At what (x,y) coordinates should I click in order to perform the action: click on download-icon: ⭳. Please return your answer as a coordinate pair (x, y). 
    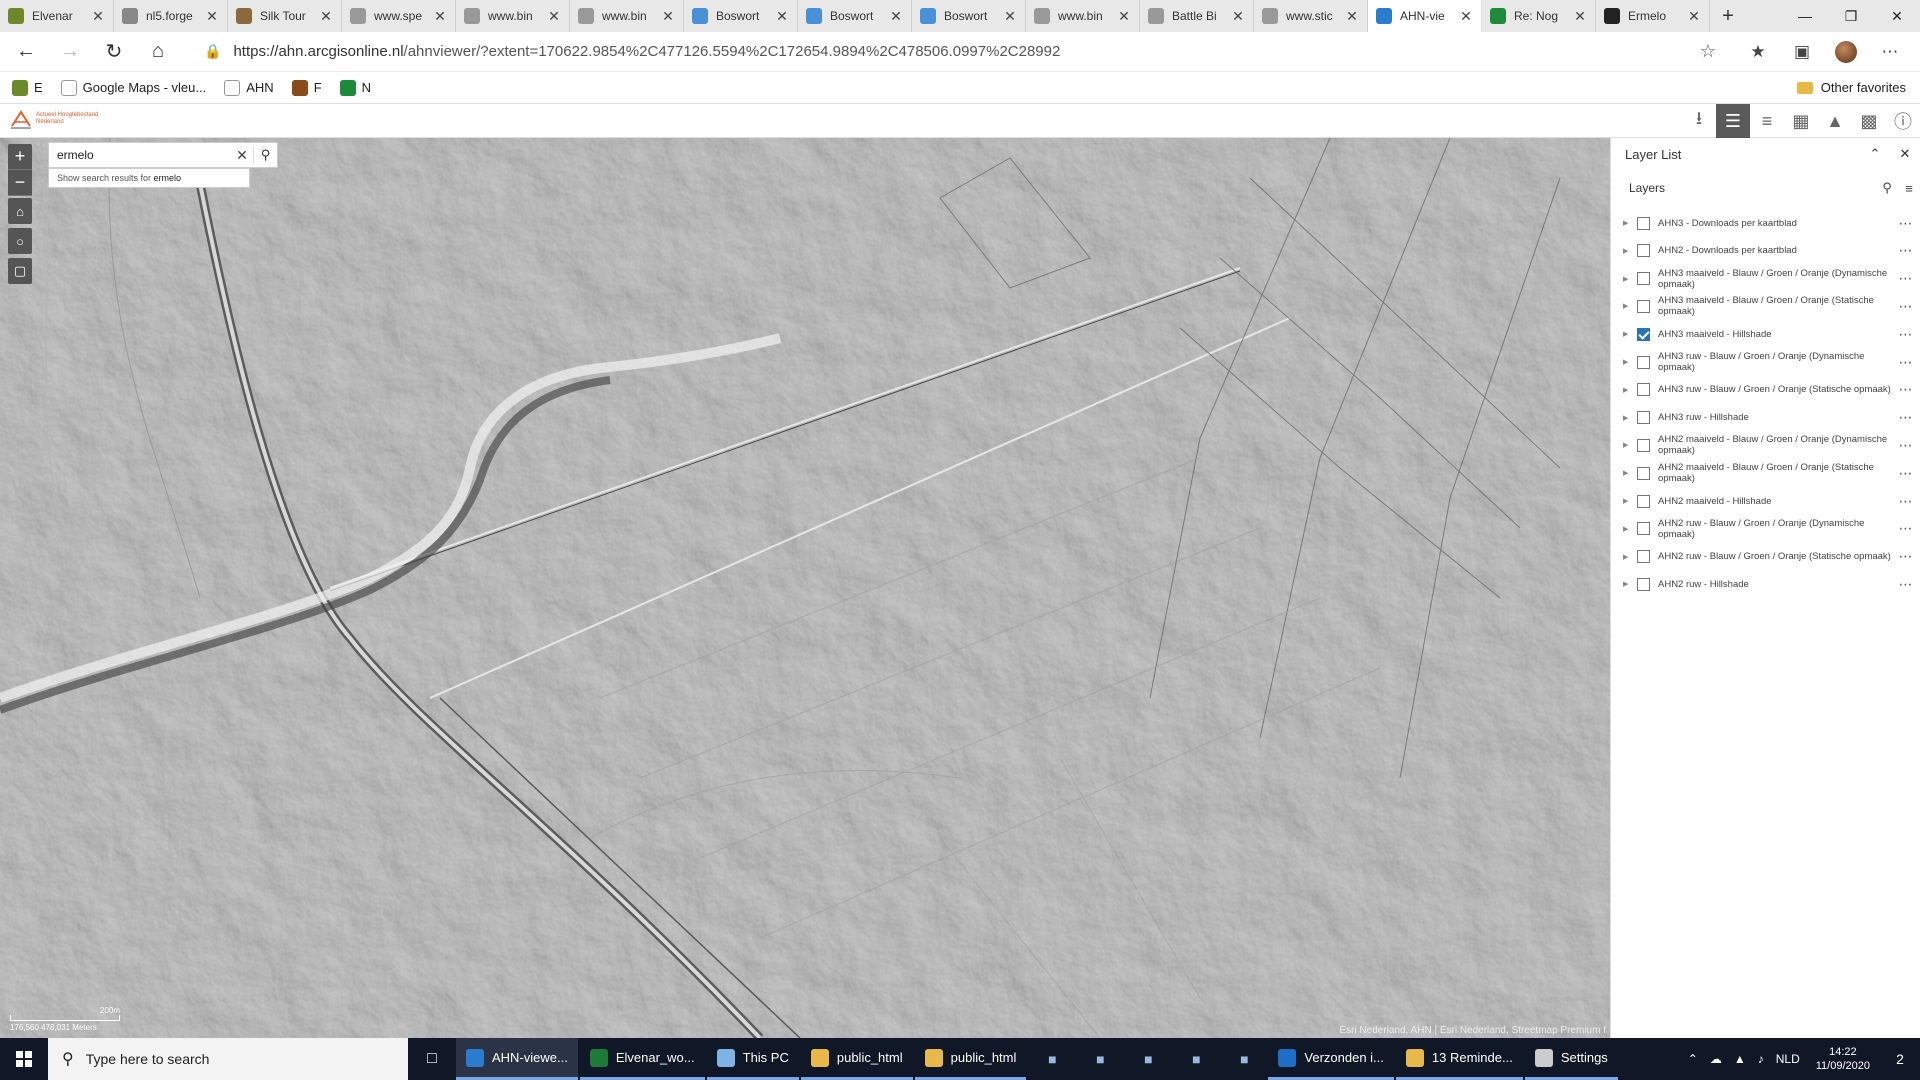
    Looking at the image, I should click on (1699, 121).